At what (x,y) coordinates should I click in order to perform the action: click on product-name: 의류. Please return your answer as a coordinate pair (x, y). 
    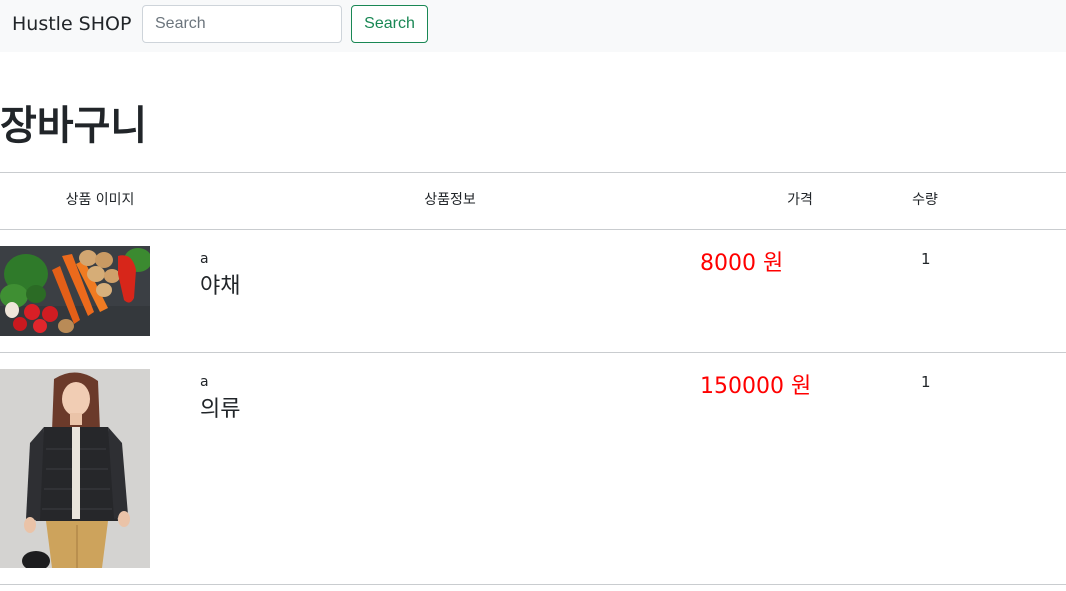
    Looking at the image, I should click on (220, 409).